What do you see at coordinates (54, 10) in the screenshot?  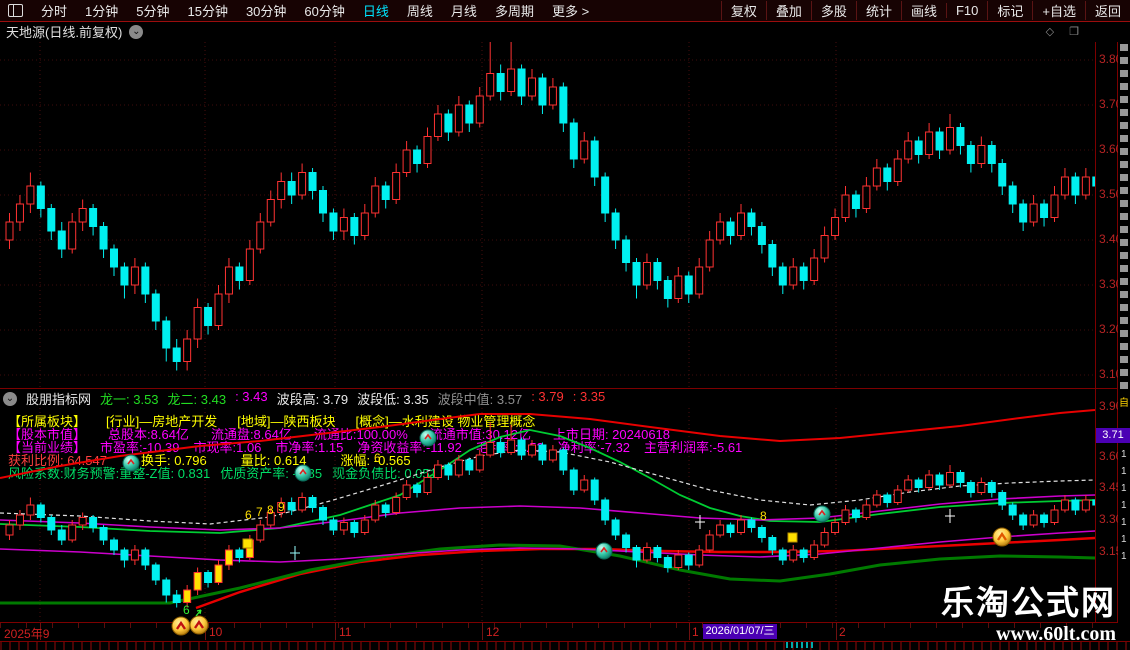 I see `period-tab-分时: 分时` at bounding box center [54, 10].